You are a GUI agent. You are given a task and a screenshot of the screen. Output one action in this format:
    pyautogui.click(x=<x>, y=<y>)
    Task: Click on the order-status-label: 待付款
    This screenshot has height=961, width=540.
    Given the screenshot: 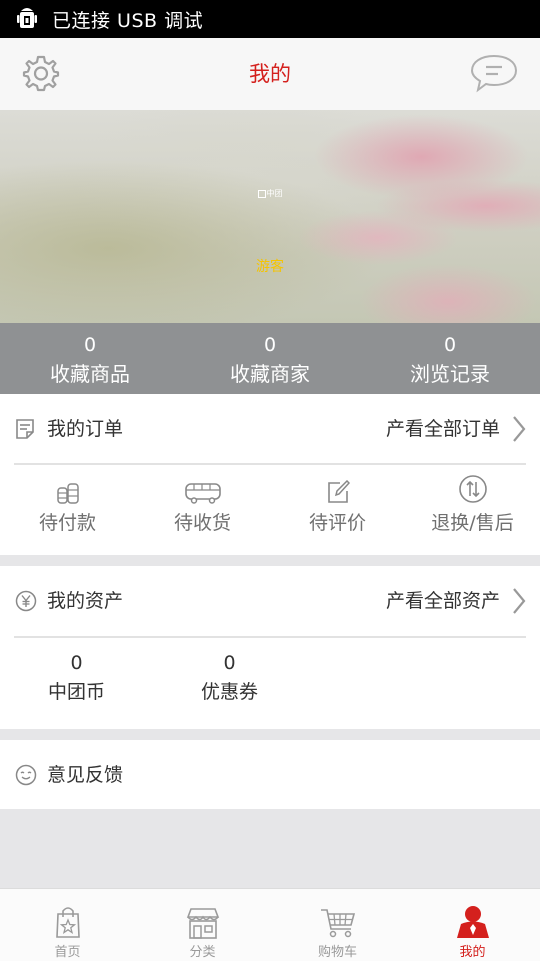 What is the action you would take?
    pyautogui.click(x=67, y=523)
    